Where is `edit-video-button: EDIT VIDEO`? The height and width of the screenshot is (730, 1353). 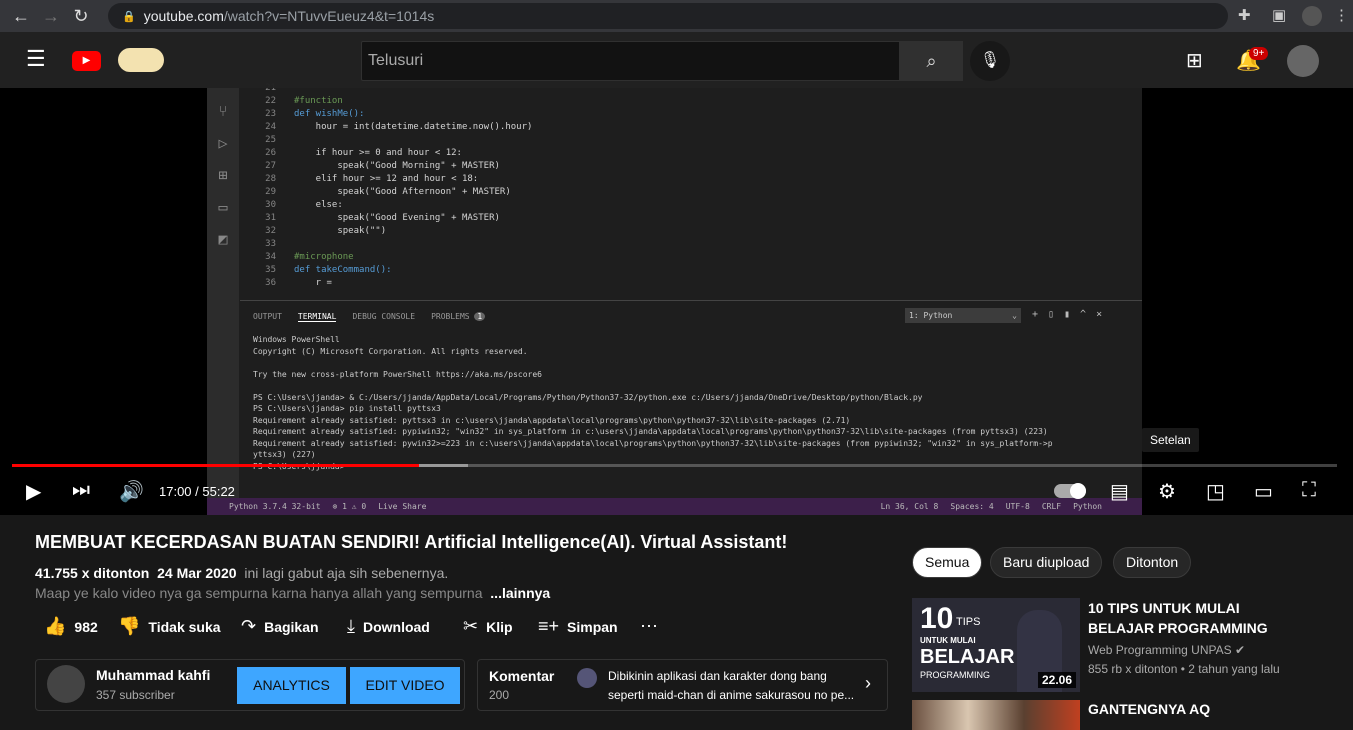
edit-video-button: EDIT VIDEO is located at coordinates (405, 685).